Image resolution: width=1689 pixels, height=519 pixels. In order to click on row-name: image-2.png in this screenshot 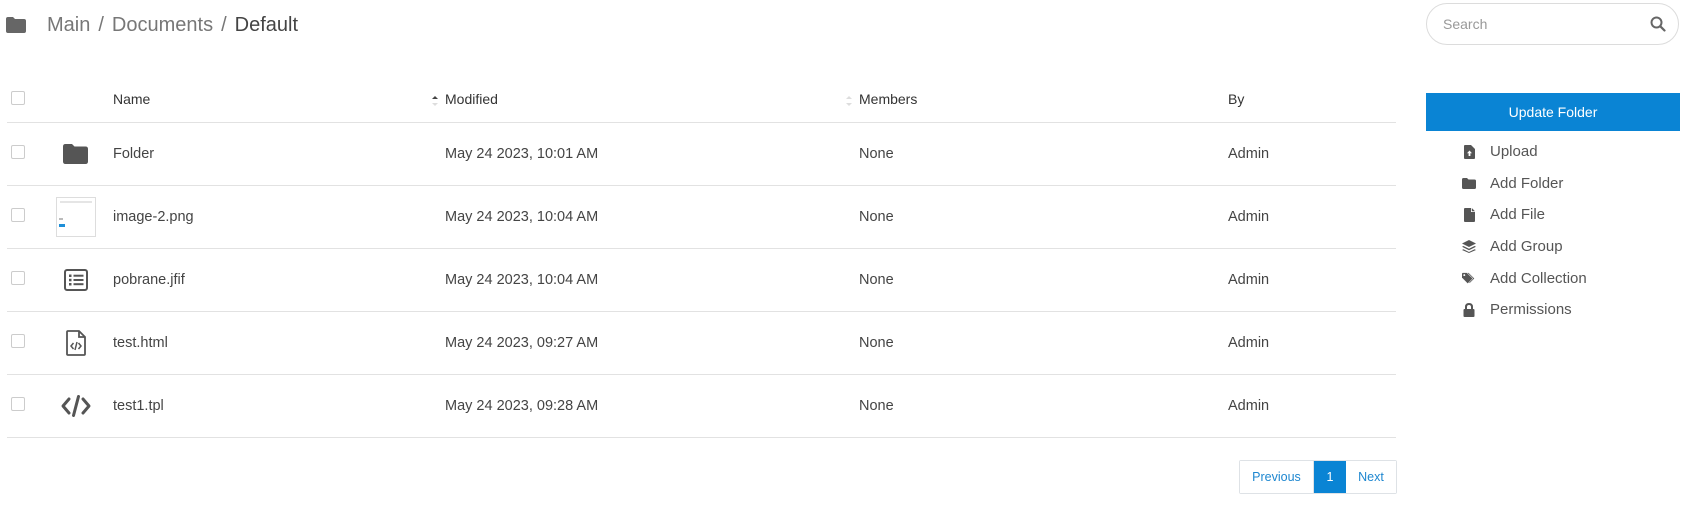, I will do `click(279, 217)`.